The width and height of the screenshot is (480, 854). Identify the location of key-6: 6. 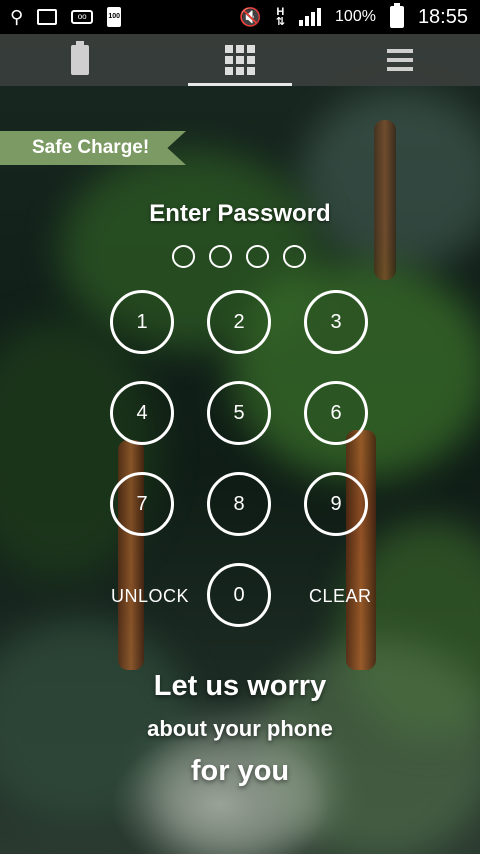
(336, 413).